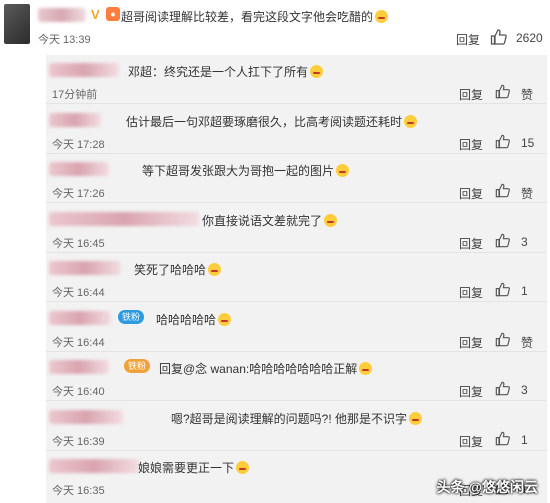 This screenshot has height=503, width=550. I want to click on like-count: 15, so click(528, 143).